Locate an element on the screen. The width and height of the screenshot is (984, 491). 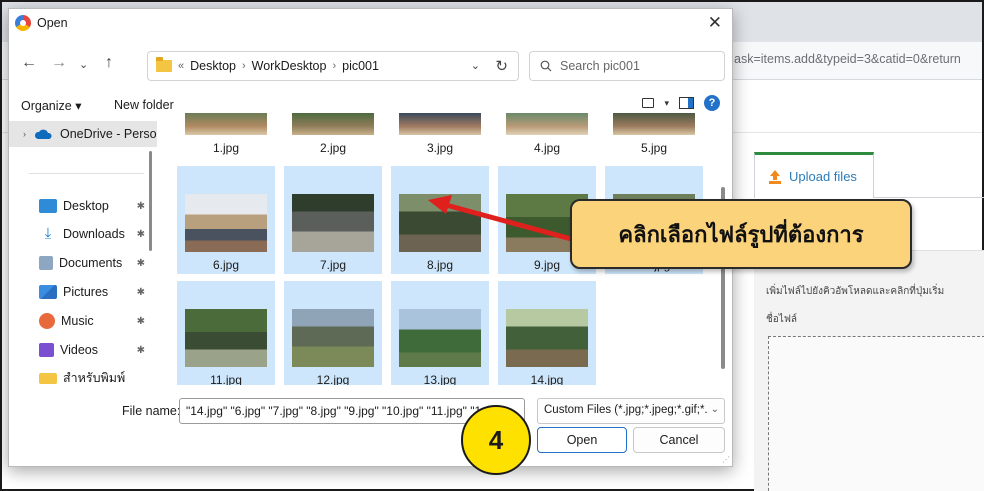
refresh-icon: ↻ is located at coordinates (501, 66).